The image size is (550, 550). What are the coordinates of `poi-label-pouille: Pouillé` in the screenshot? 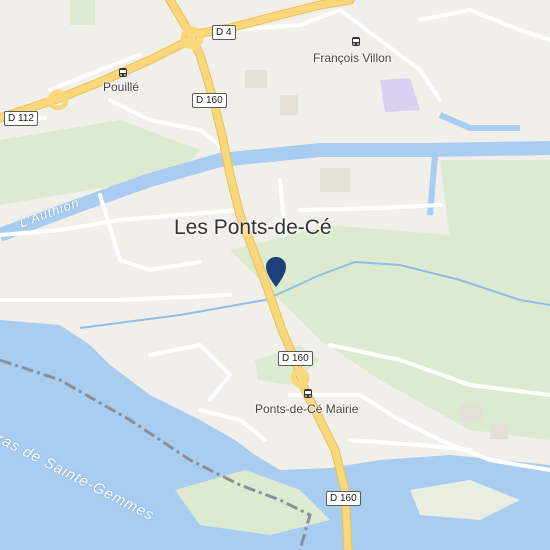 It's located at (121, 87).